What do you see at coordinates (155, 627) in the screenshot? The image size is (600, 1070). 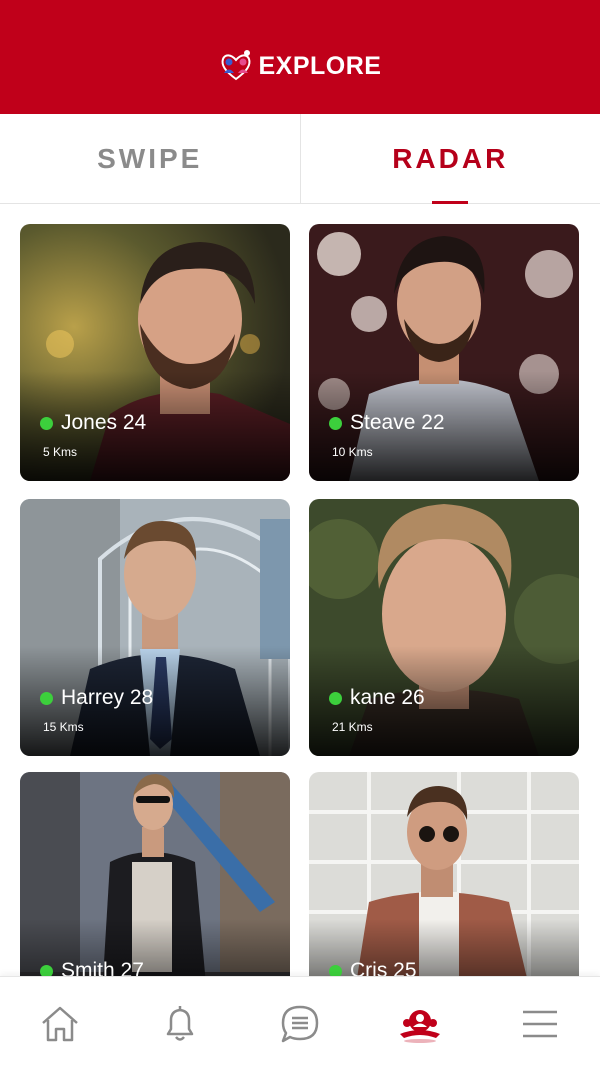 I see `profile-card-harrey: Harrey 28 15 Kms` at bounding box center [155, 627].